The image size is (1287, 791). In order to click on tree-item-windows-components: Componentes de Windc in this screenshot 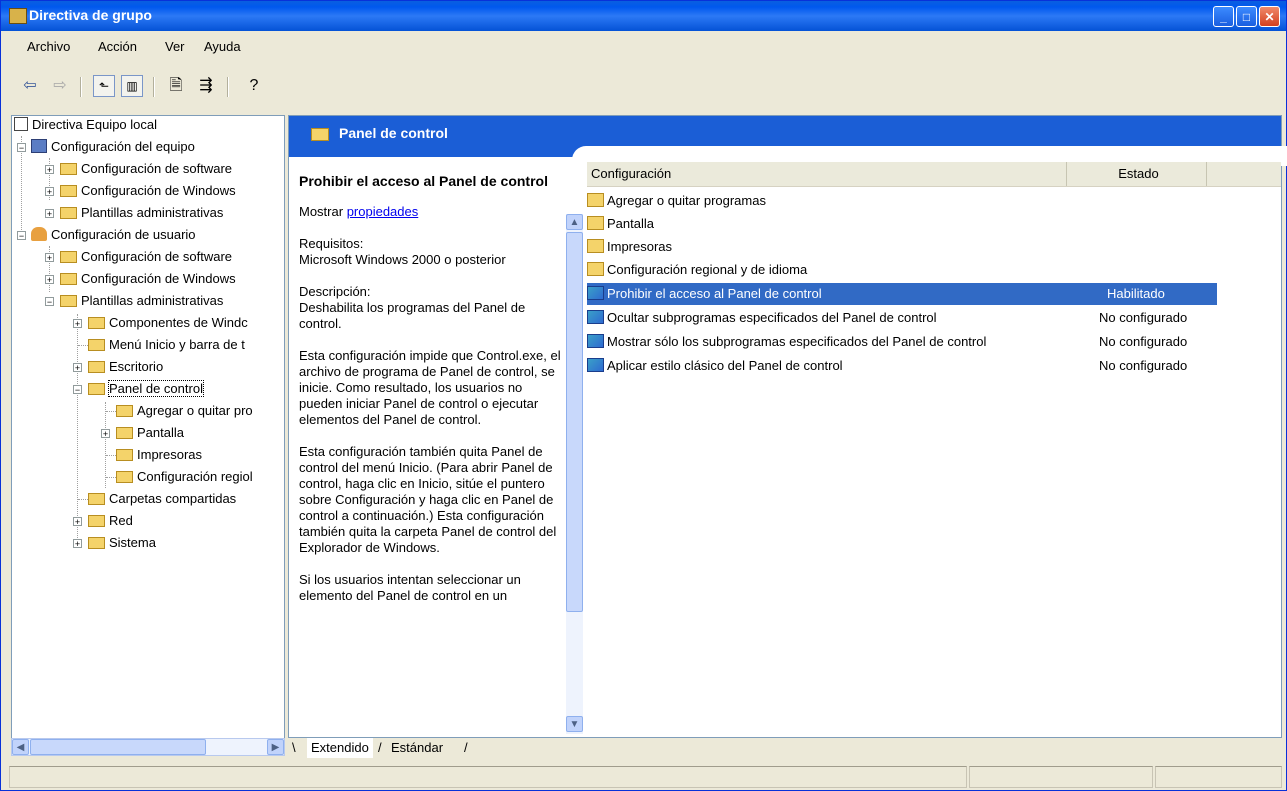, I will do `click(168, 323)`.